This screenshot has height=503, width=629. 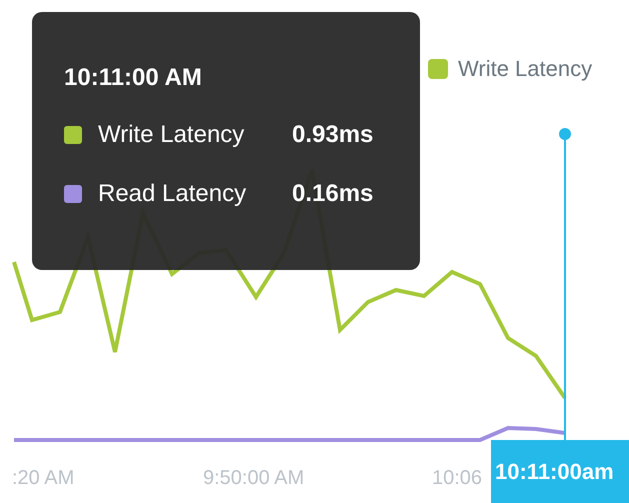 What do you see at coordinates (173, 194) in the screenshot?
I see `series-label: Read Latency` at bounding box center [173, 194].